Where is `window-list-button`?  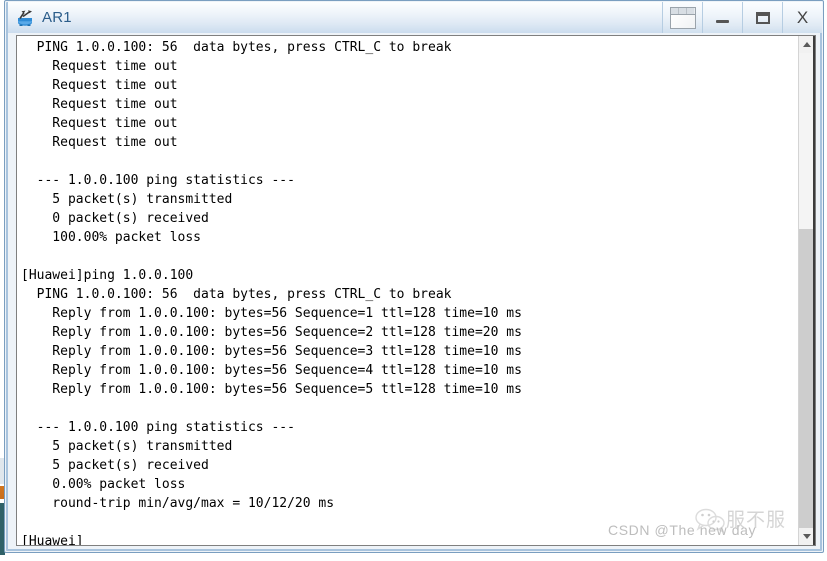
window-list-button is located at coordinates (682, 17).